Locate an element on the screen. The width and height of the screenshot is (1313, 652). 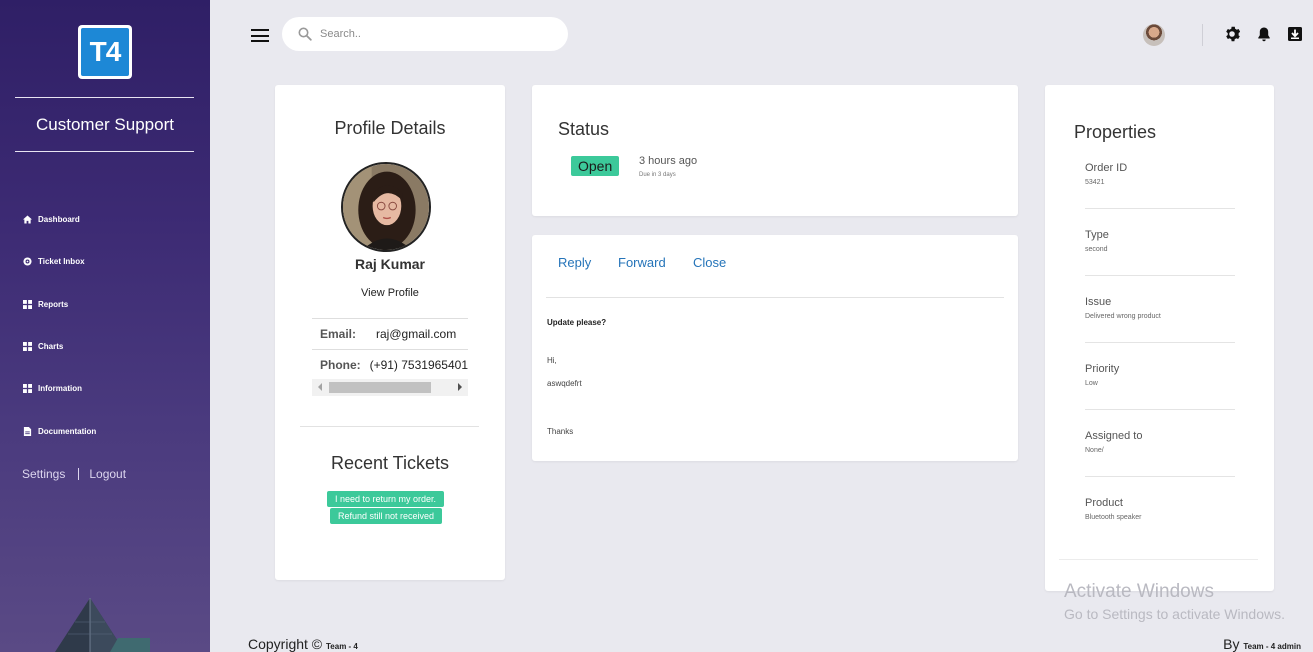
property-value: Bluetooth speaker is located at coordinates (1113, 517).